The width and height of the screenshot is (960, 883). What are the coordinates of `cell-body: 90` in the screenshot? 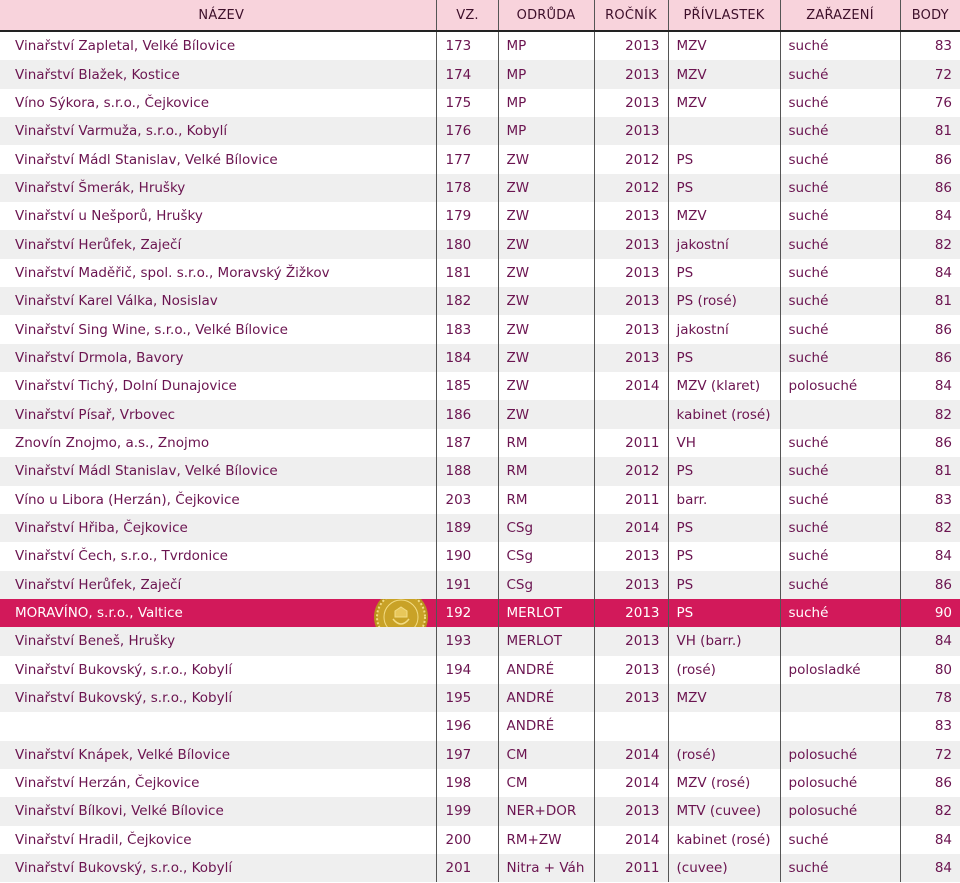 It's located at (929, 613).